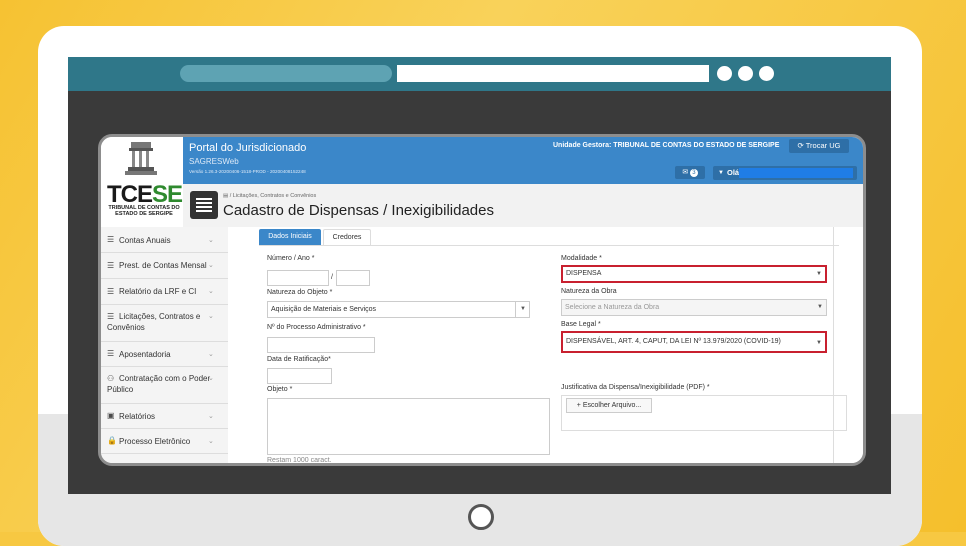  I want to click on natureza-obra-label: Natureza da Obra, so click(589, 291).